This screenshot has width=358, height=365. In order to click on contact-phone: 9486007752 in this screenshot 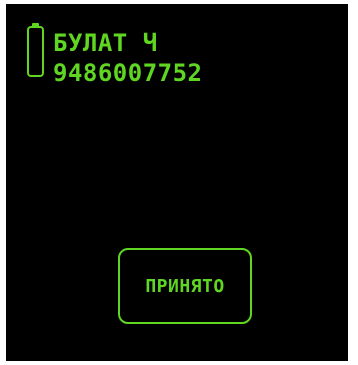, I will do `click(128, 73)`.